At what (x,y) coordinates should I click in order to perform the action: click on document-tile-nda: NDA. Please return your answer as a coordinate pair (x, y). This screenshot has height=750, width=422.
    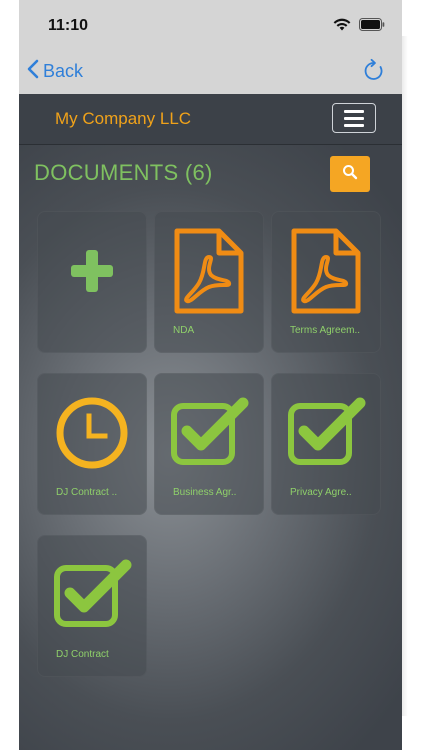
    Looking at the image, I should click on (209, 282).